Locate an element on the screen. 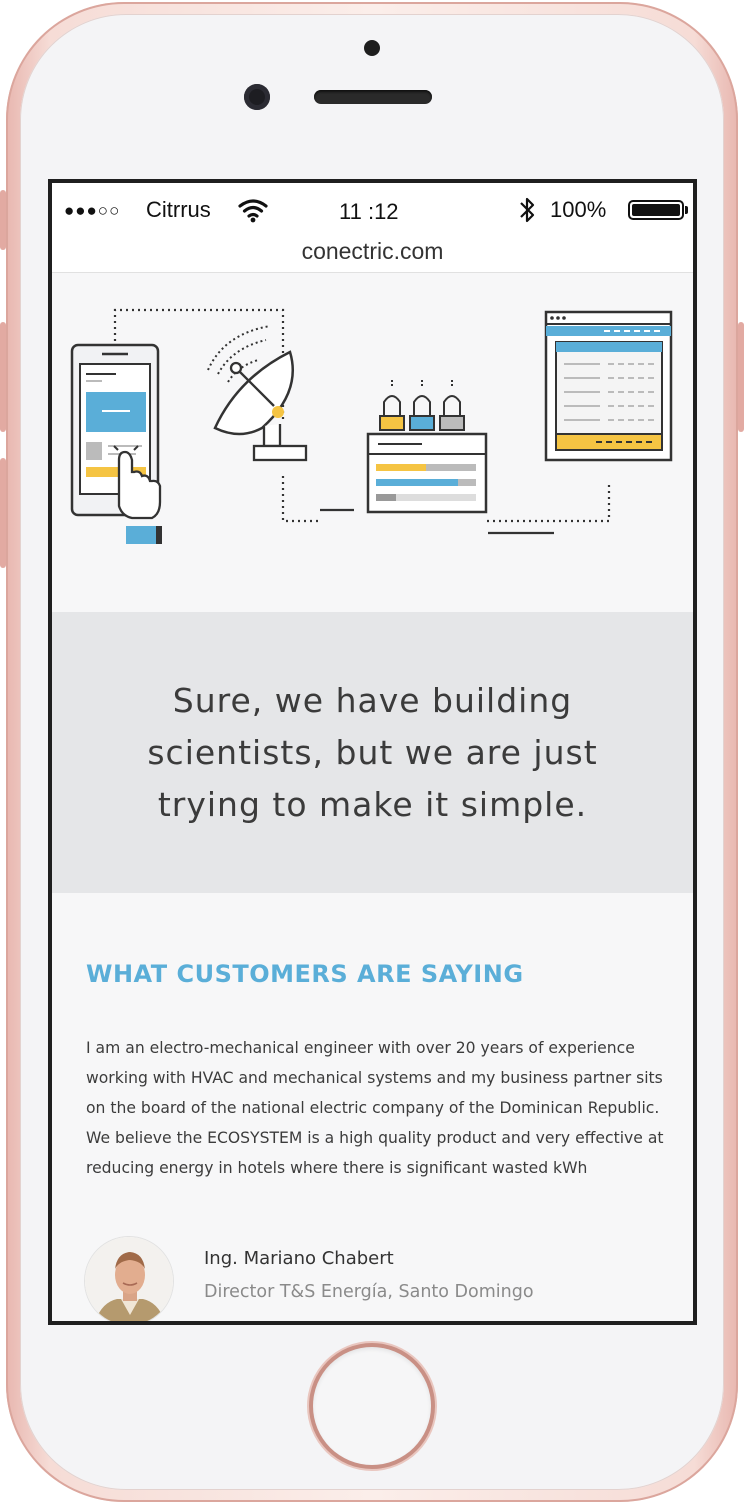 This screenshot has width=744, height=1506. volume-up-button is located at coordinates (3, 377).